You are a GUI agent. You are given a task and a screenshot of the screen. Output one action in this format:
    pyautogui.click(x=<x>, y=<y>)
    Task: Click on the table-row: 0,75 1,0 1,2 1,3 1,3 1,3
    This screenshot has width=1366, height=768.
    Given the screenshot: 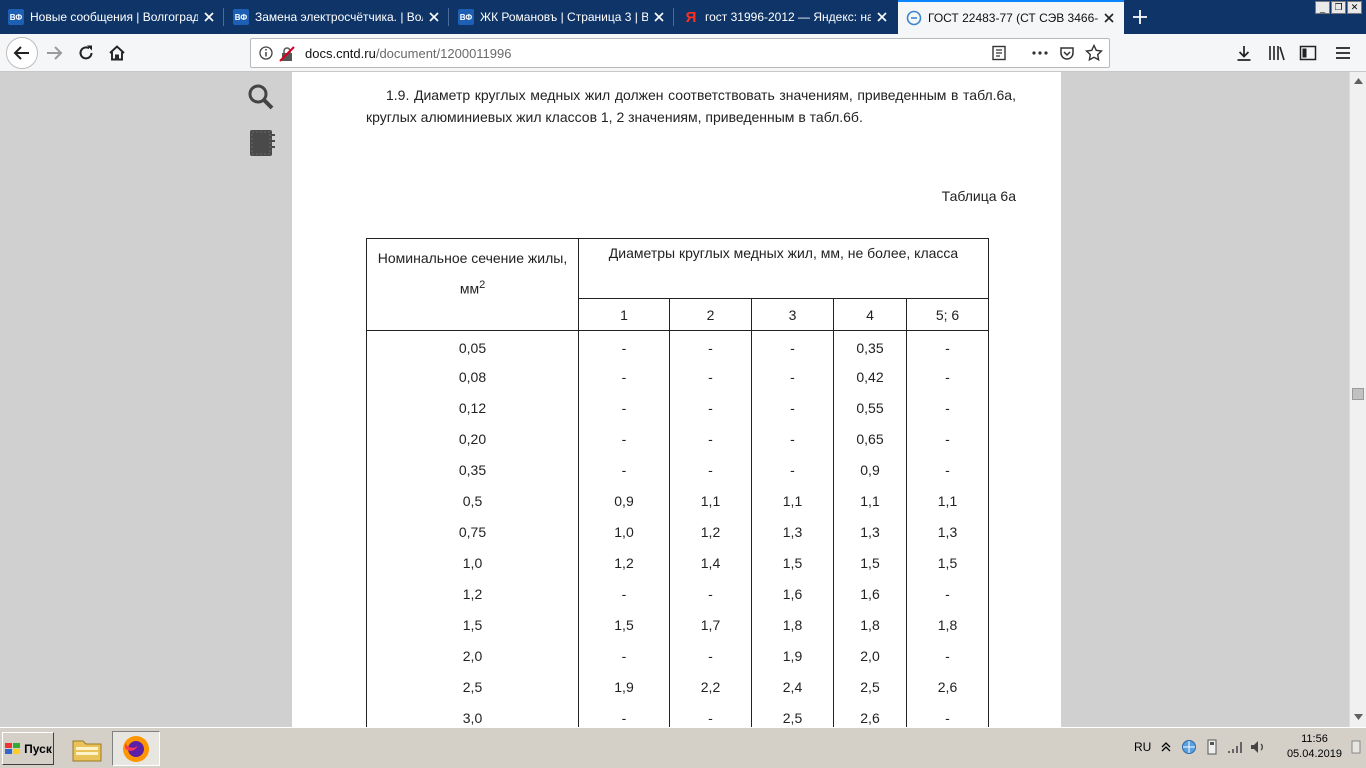 What is the action you would take?
    pyautogui.click(x=677, y=532)
    